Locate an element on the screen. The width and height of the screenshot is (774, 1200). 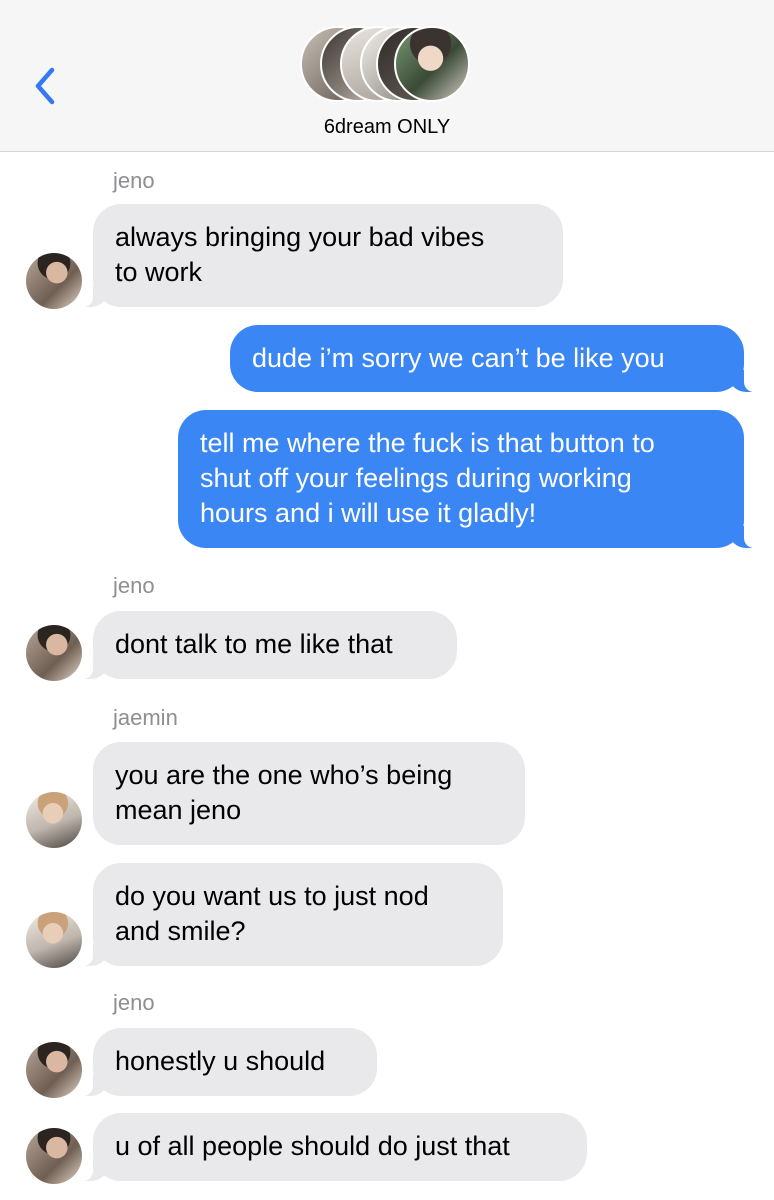
chevron-left-icon is located at coordinates (45, 86).